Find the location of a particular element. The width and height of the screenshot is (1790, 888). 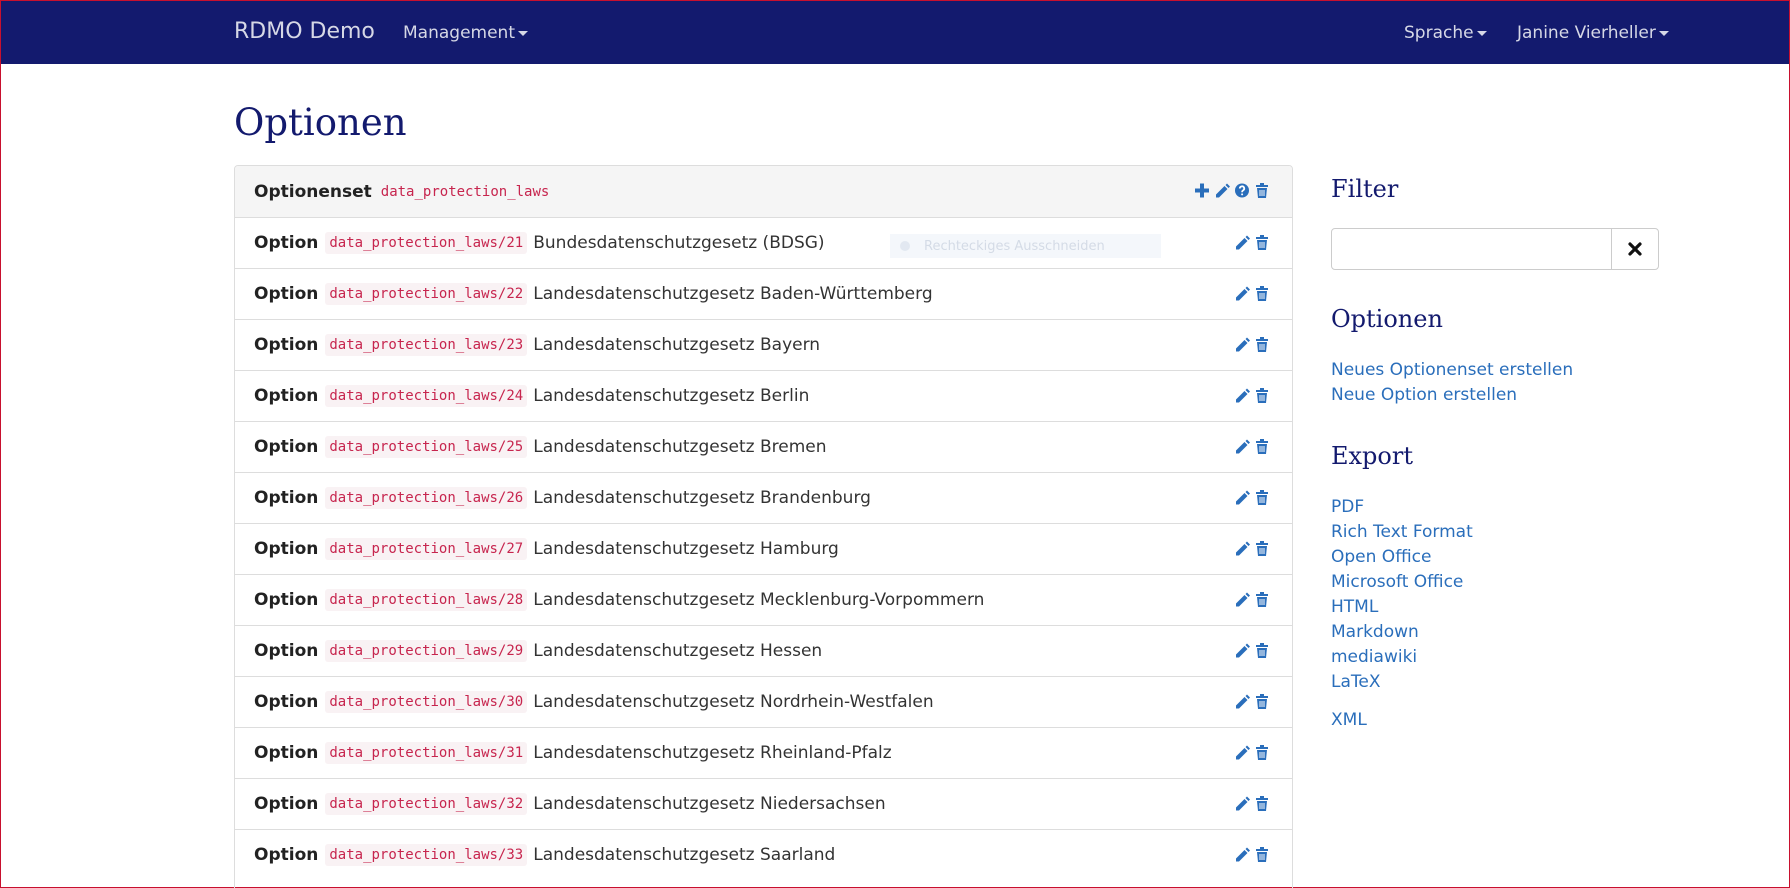

option-key: data_protection_laws/23 is located at coordinates (426, 345).